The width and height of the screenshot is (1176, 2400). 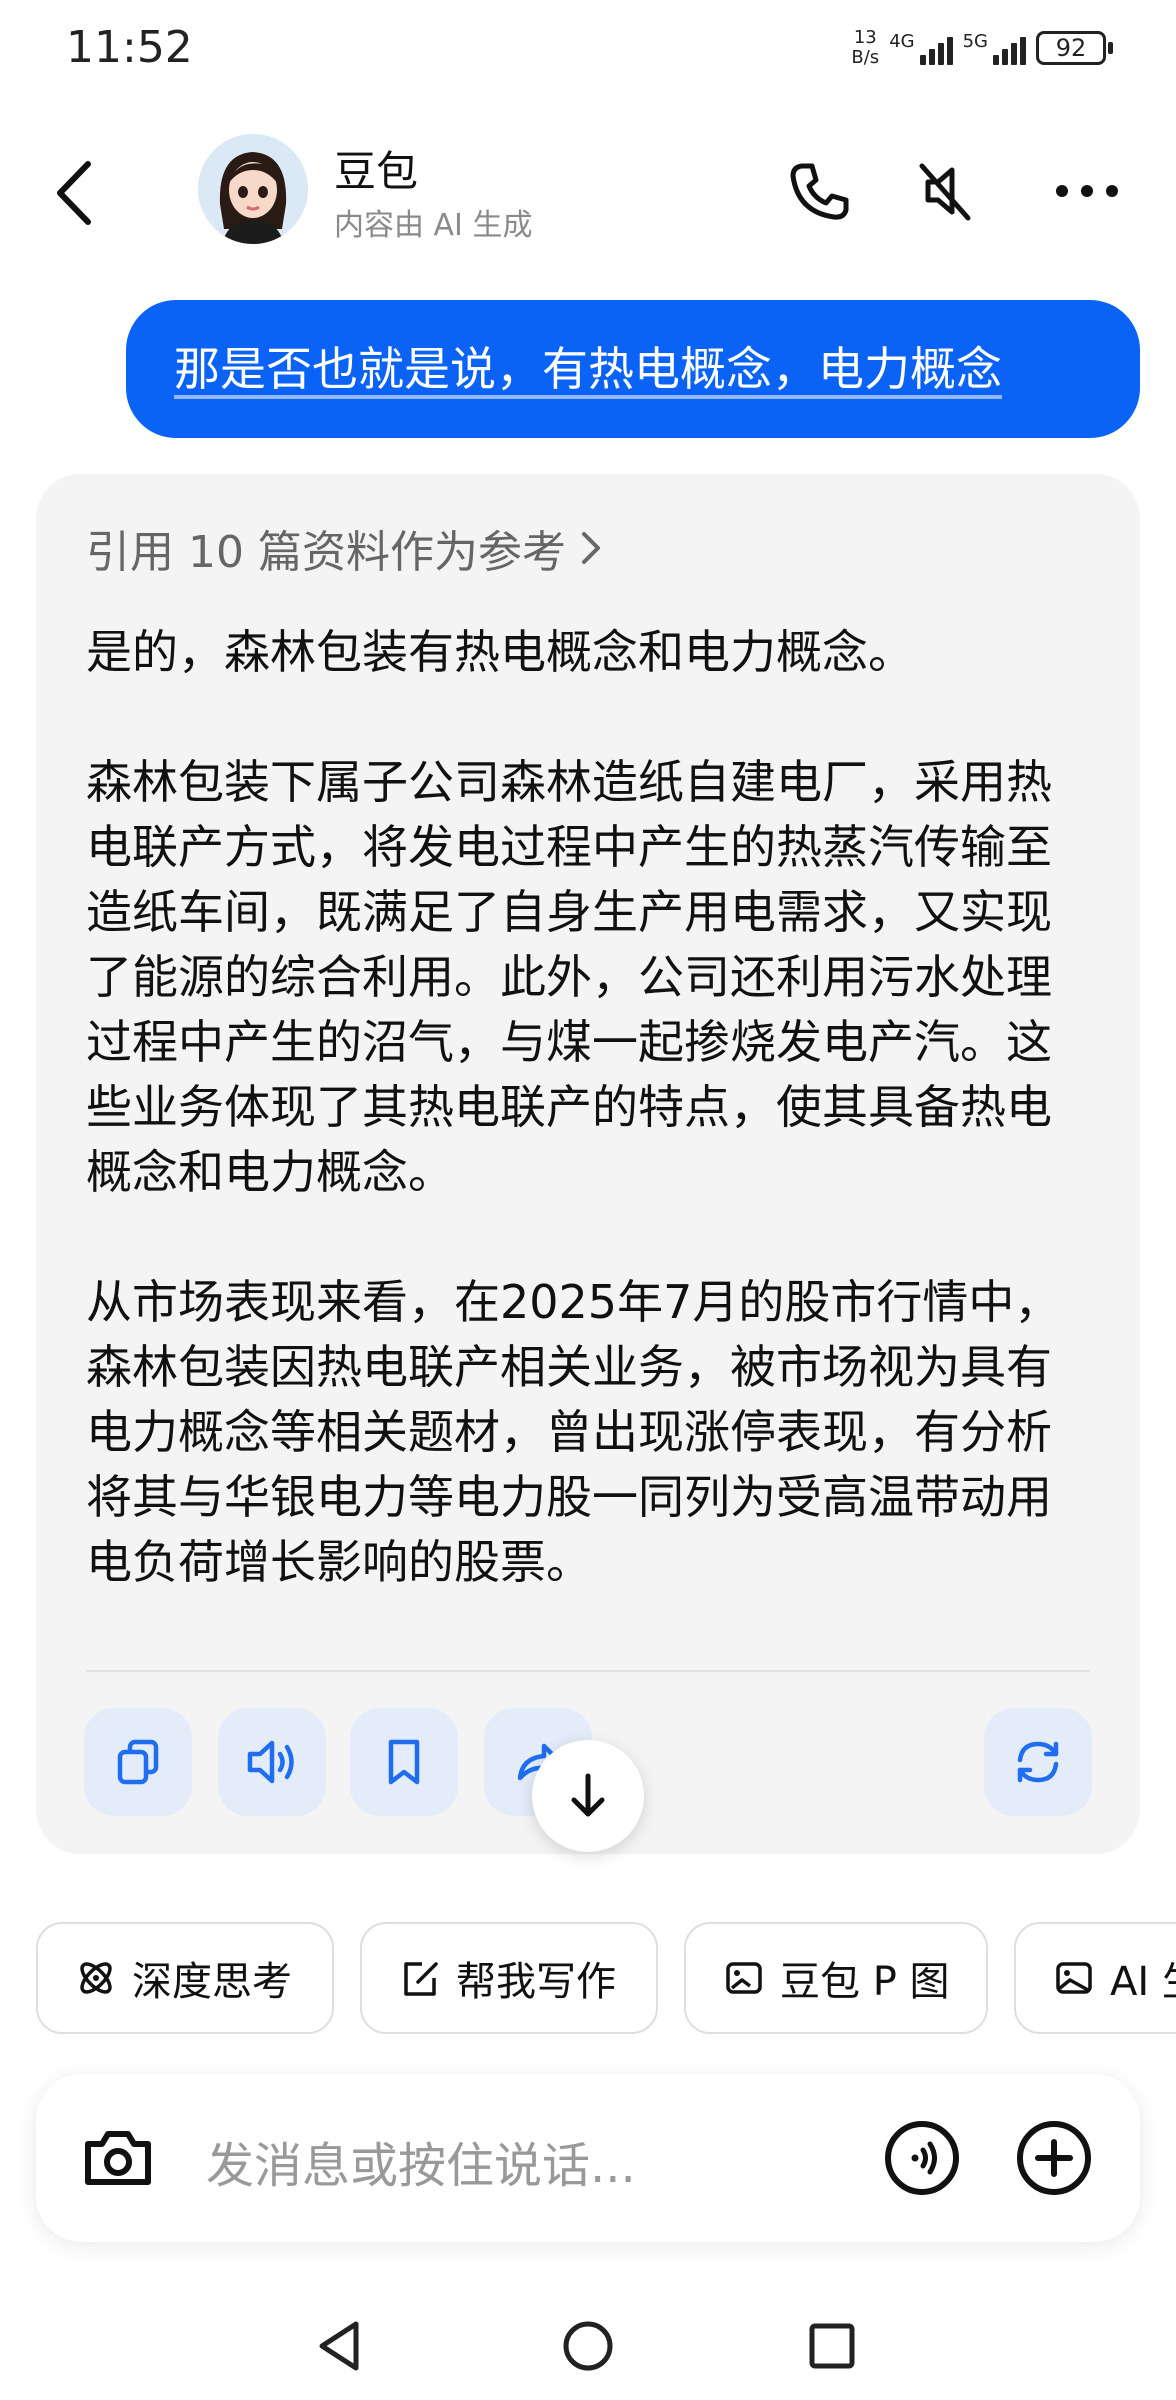 I want to click on bookmark-icon, so click(x=404, y=1762).